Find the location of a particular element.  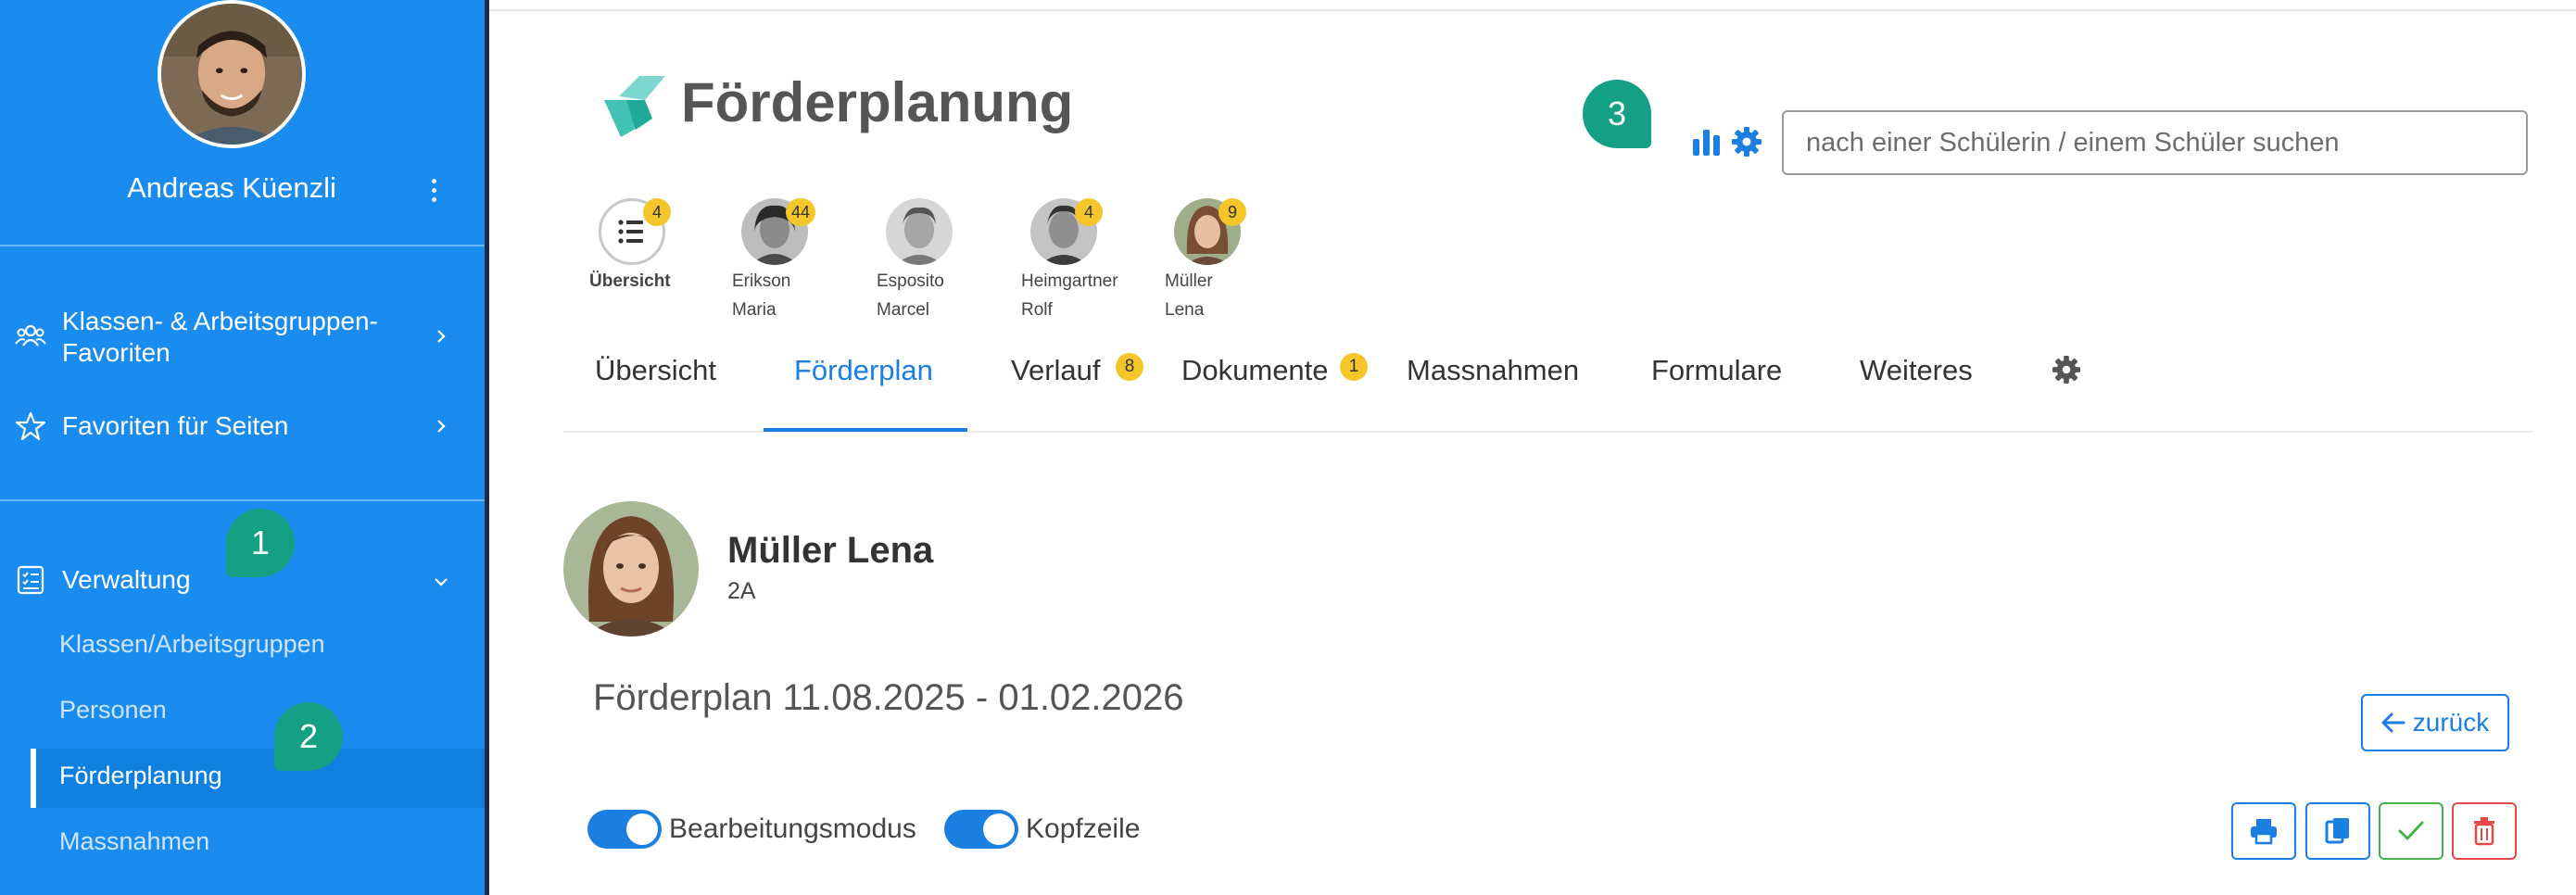

app-logo is located at coordinates (634, 106).